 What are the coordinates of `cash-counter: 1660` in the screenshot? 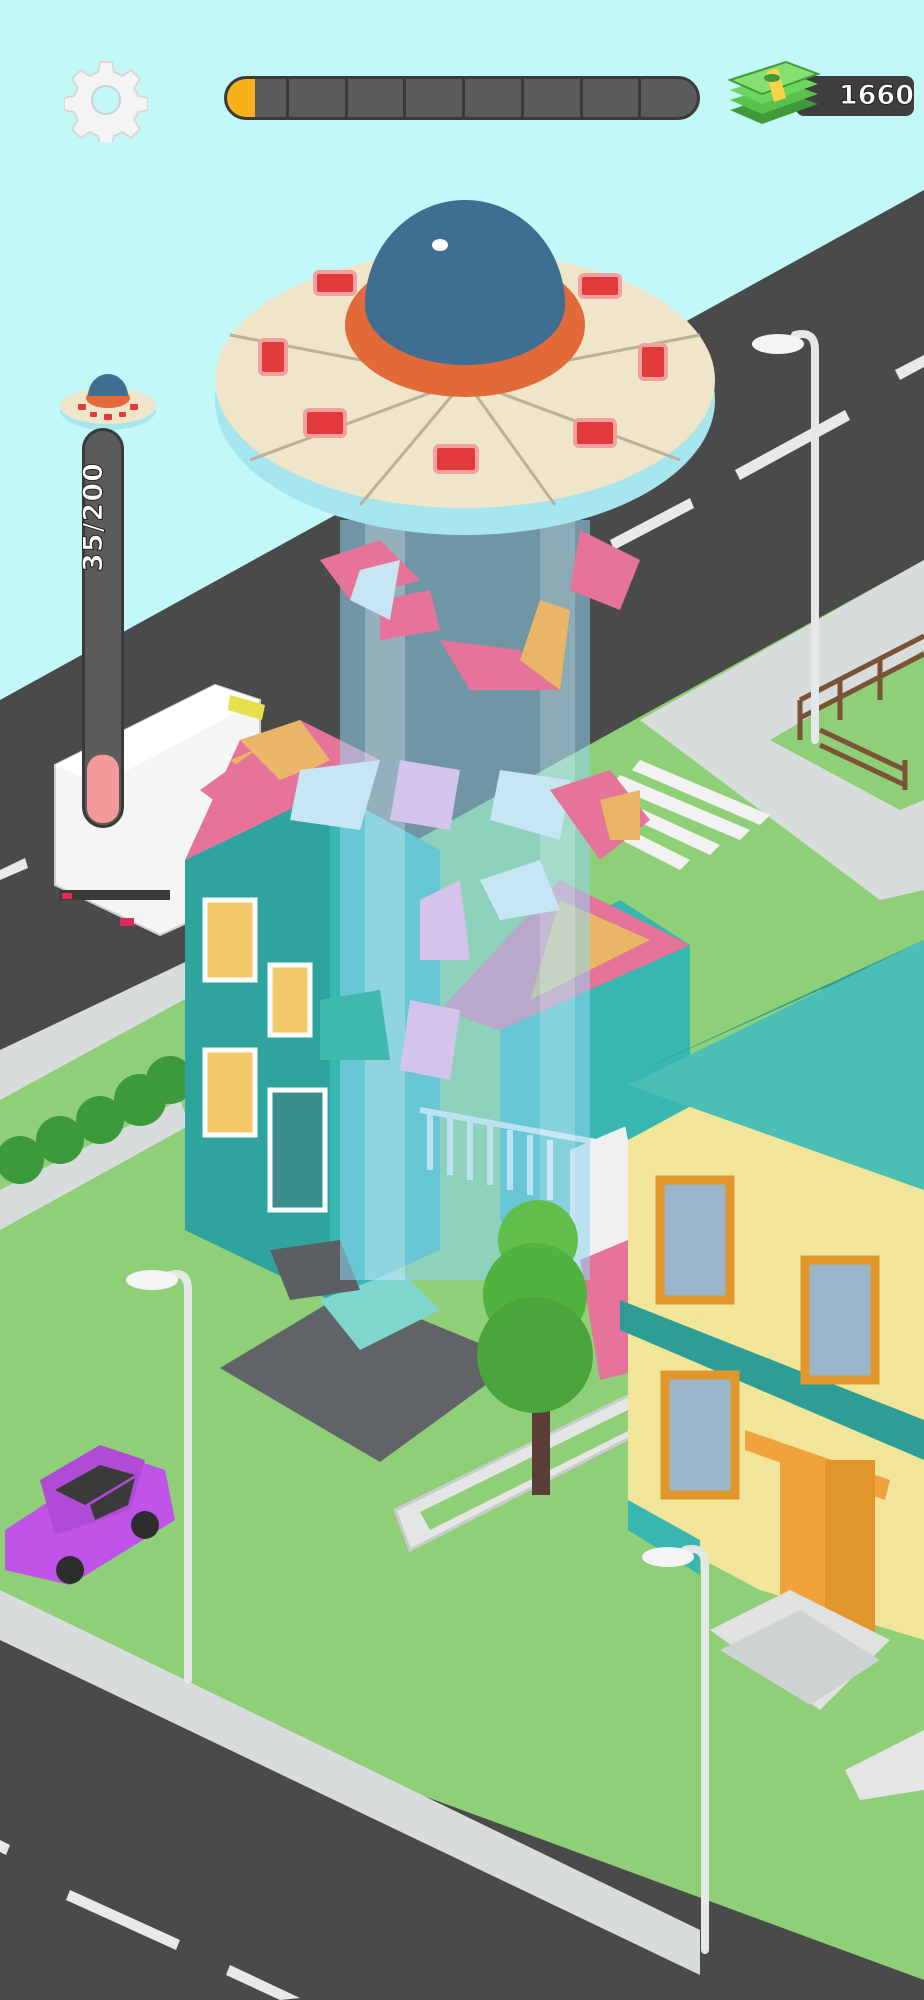 It's located at (822, 96).